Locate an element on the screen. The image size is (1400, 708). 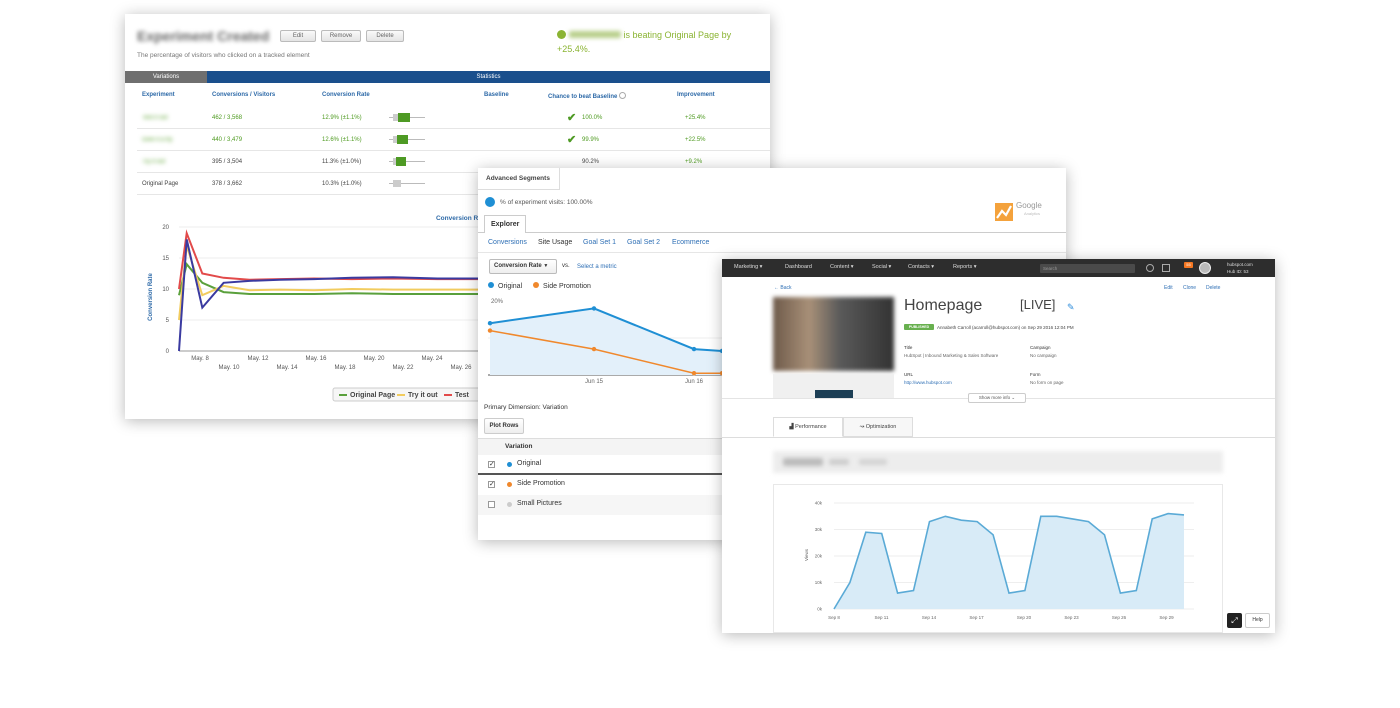
form-value: No form on page is located at coordinates (1047, 382).